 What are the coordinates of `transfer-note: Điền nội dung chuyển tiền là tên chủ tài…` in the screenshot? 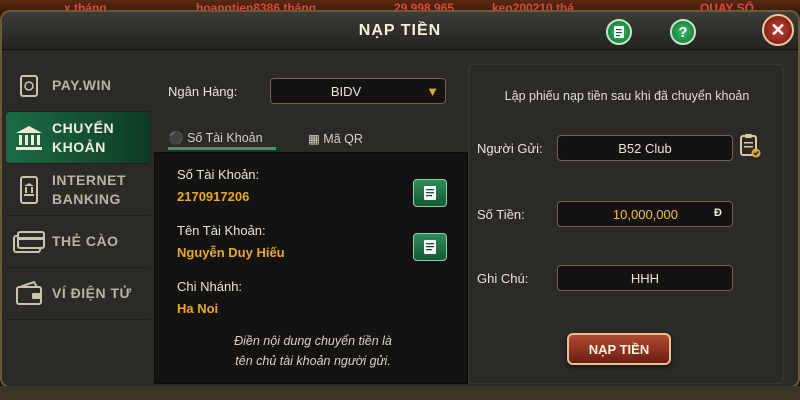 It's located at (313, 351).